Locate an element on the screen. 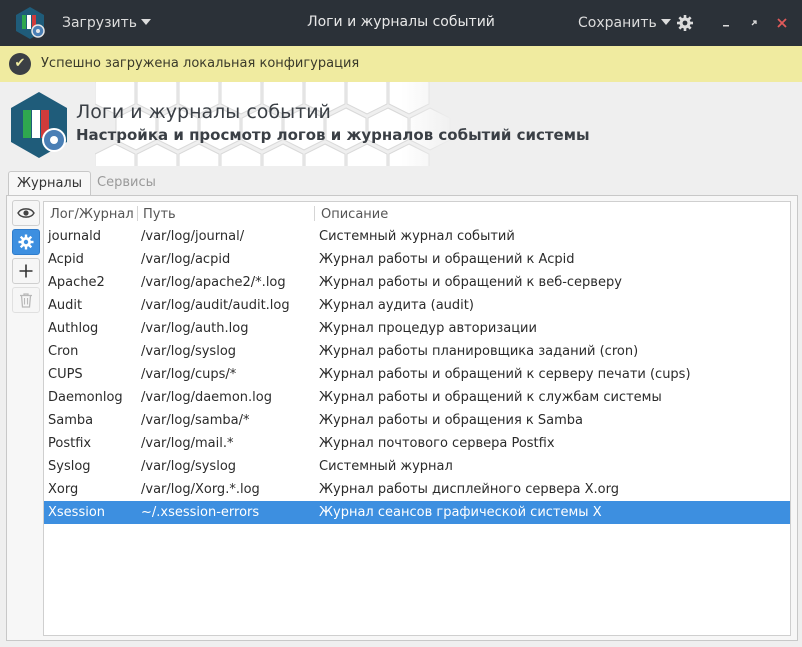 This screenshot has height=647, width=802. table-header: Лог/Журнал Путь Описание is located at coordinates (417, 213).